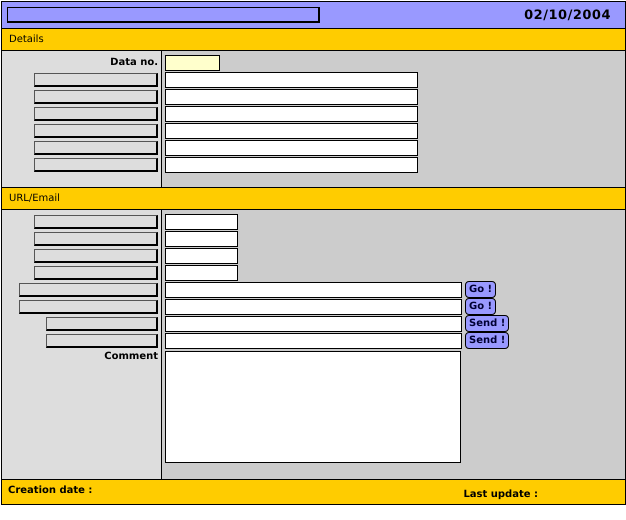  What do you see at coordinates (567, 15) in the screenshot?
I see `date-text: 02/10/2004` at bounding box center [567, 15].